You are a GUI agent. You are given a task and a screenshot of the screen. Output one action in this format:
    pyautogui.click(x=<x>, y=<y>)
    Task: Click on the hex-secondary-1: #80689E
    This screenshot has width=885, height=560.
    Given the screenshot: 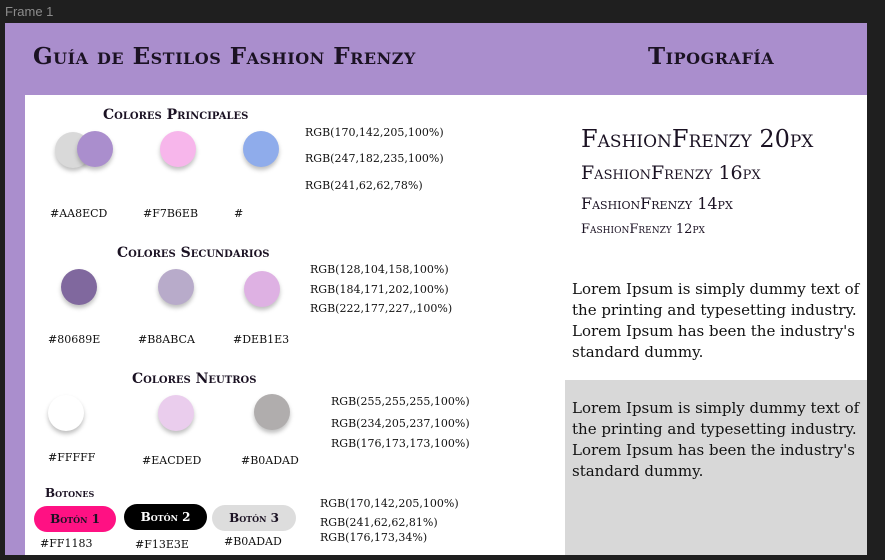 What is the action you would take?
    pyautogui.click(x=74, y=339)
    